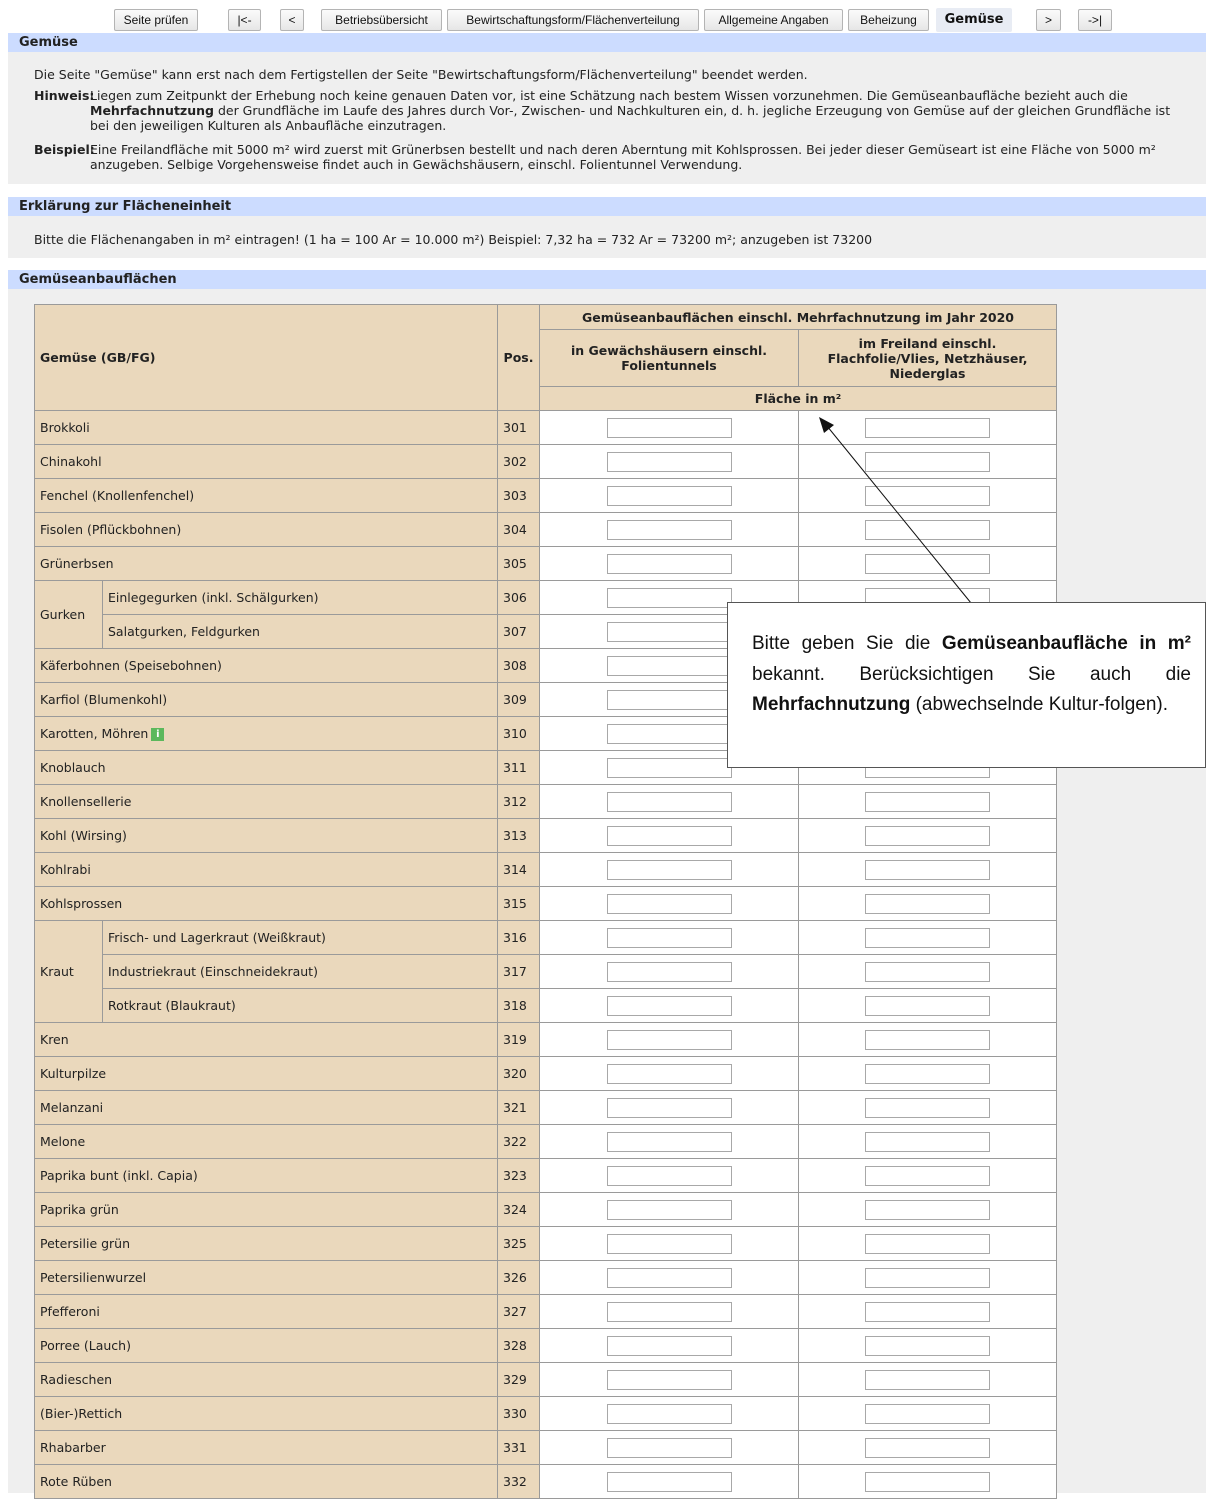  I want to click on vegetable-name-cell: Frisch- und Lagerkraut (Weißkraut), so click(300, 937).